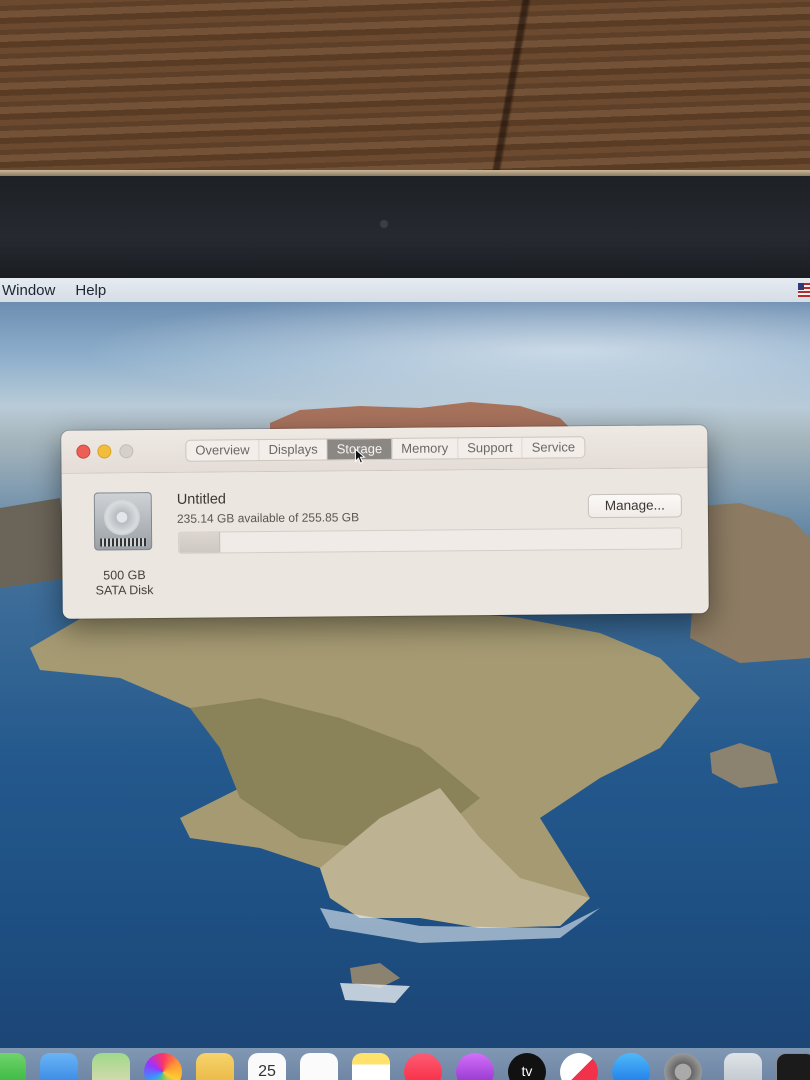  Describe the element at coordinates (490, 448) in the screenshot. I see `tab-support: Support` at that location.